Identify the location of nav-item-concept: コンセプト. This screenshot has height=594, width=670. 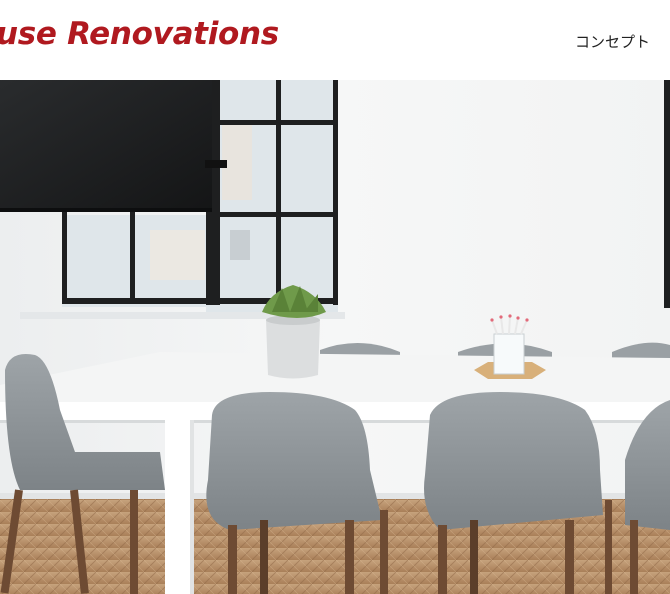
(612, 41).